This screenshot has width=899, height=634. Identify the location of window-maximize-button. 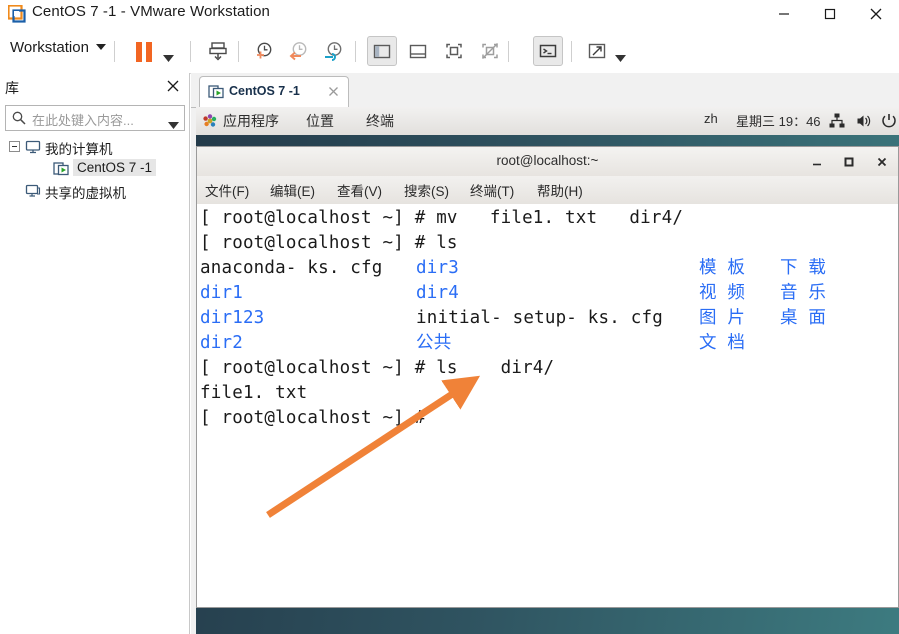
(830, 14).